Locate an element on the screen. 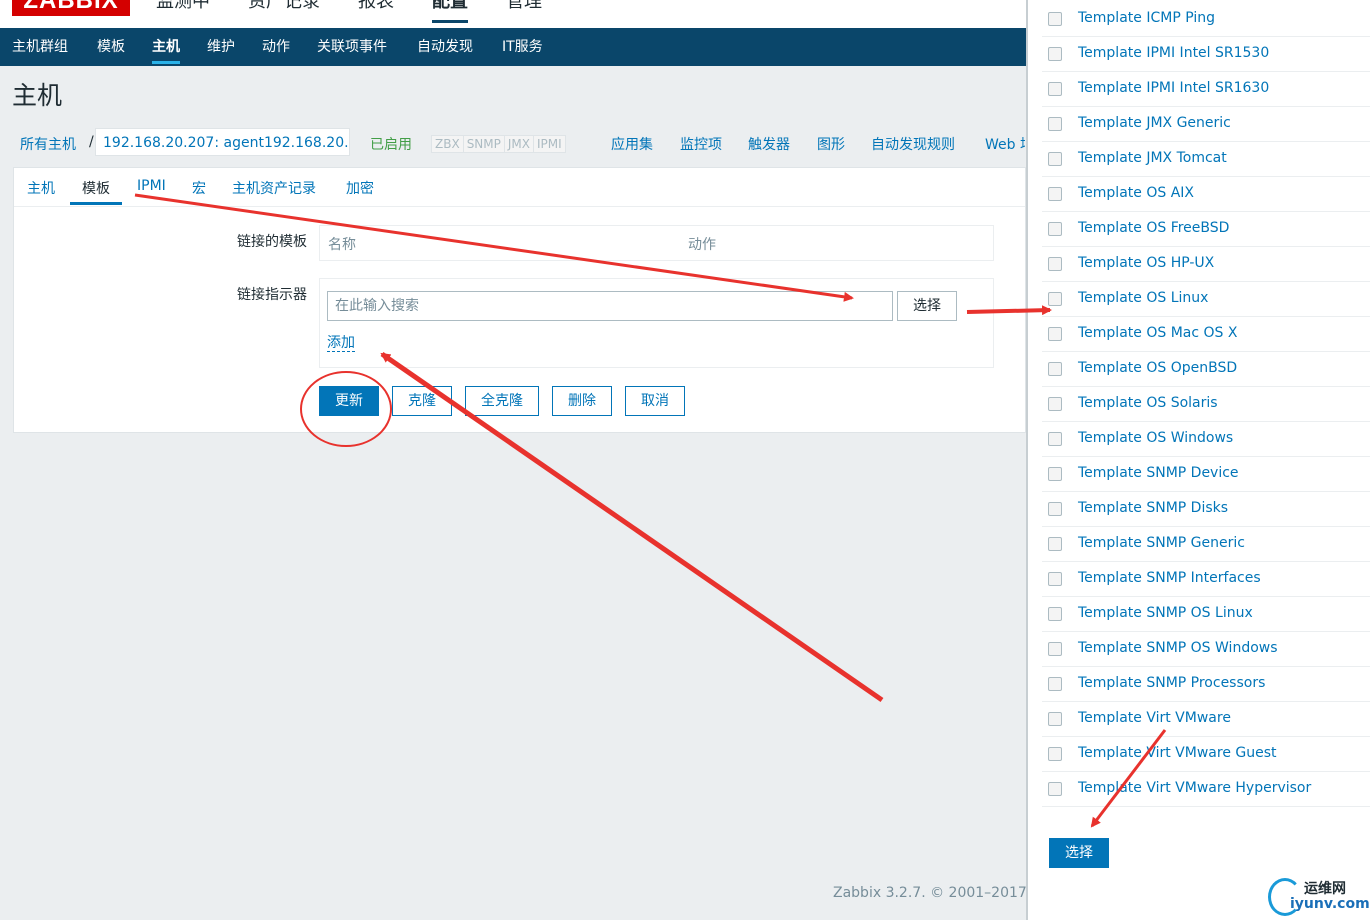 Image resolution: width=1370 pixels, height=920 pixels. template-row: Template Virt VMware Guest is located at coordinates (1206, 754).